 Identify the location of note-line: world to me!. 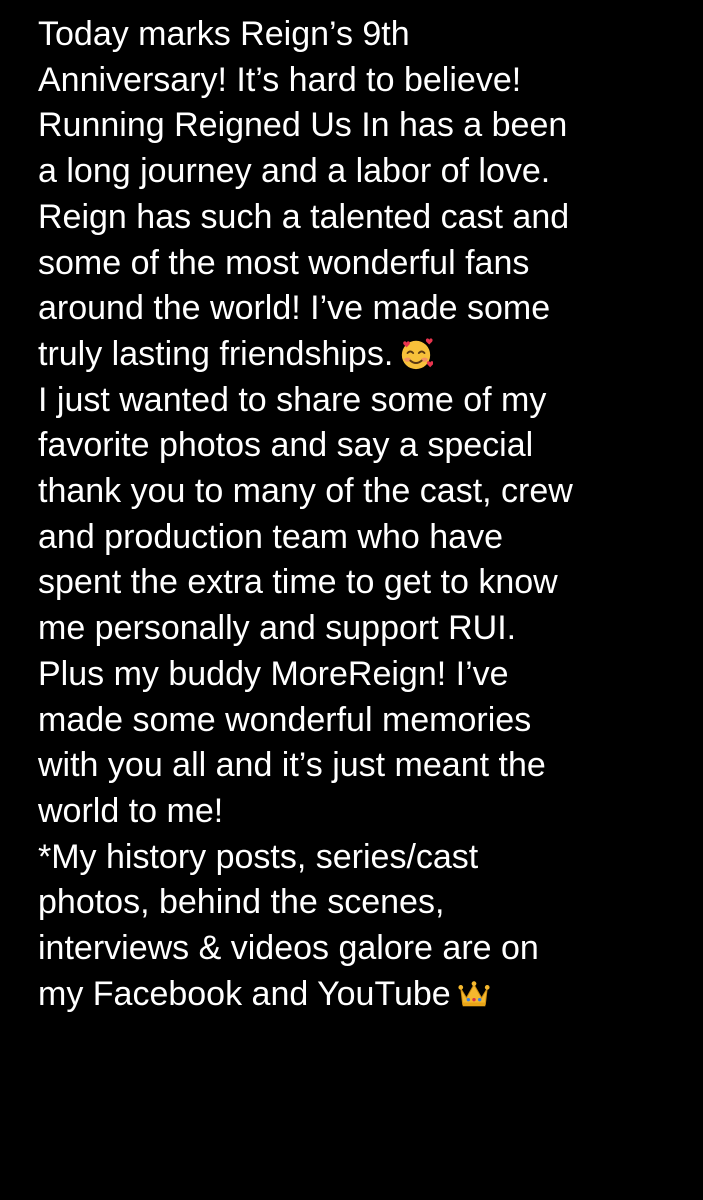
(131, 810).